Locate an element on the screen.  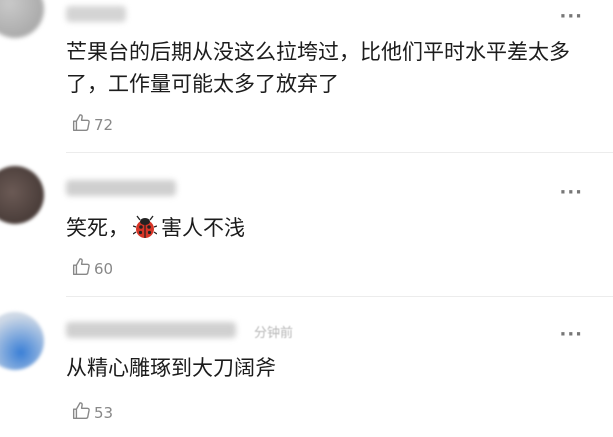
like-count: 72 is located at coordinates (104, 125).